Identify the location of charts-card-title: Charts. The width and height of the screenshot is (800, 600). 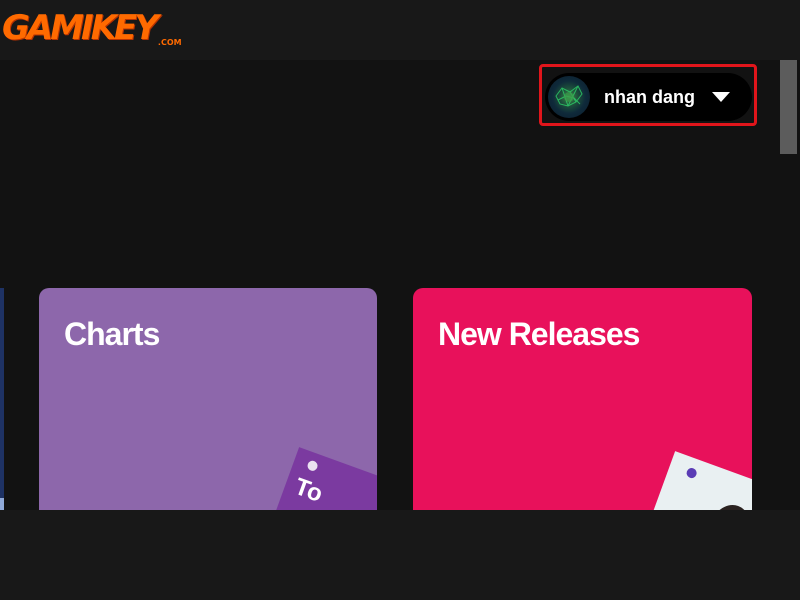
(112, 334).